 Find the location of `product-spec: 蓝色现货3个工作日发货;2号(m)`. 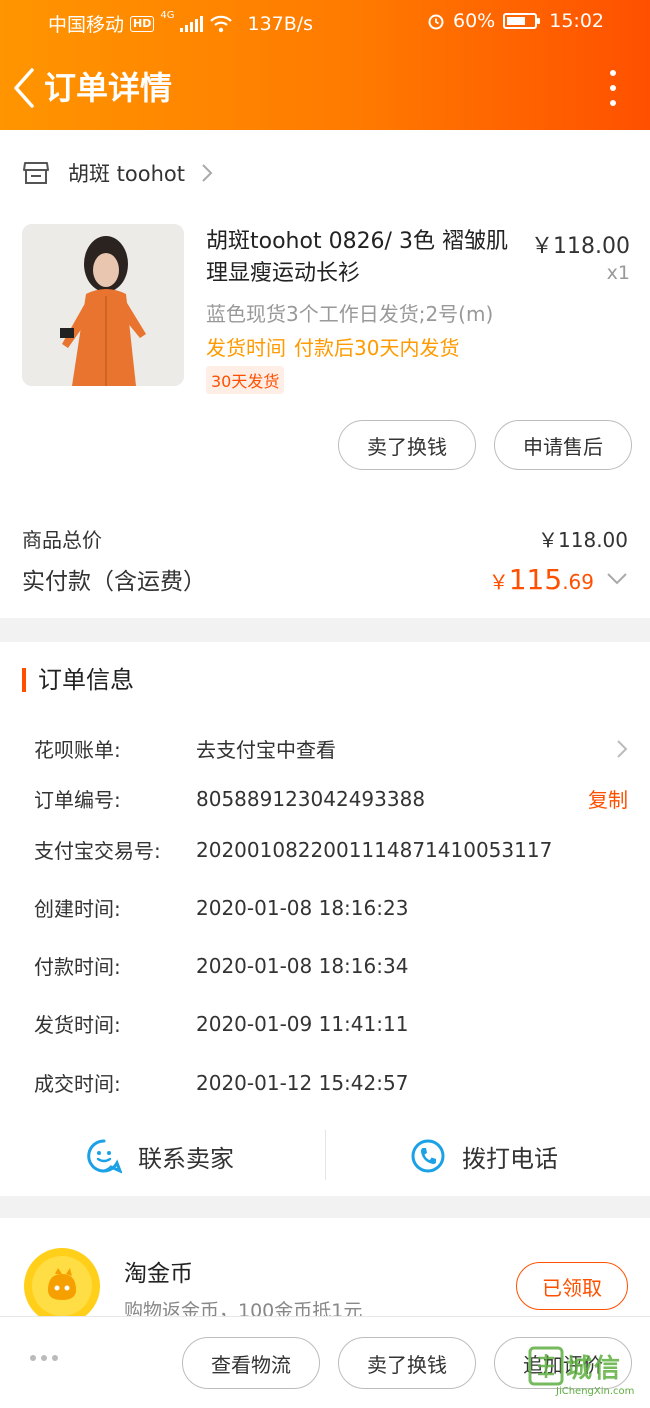

product-spec: 蓝色现货3个工作日发货;2号(m) is located at coordinates (350, 314).